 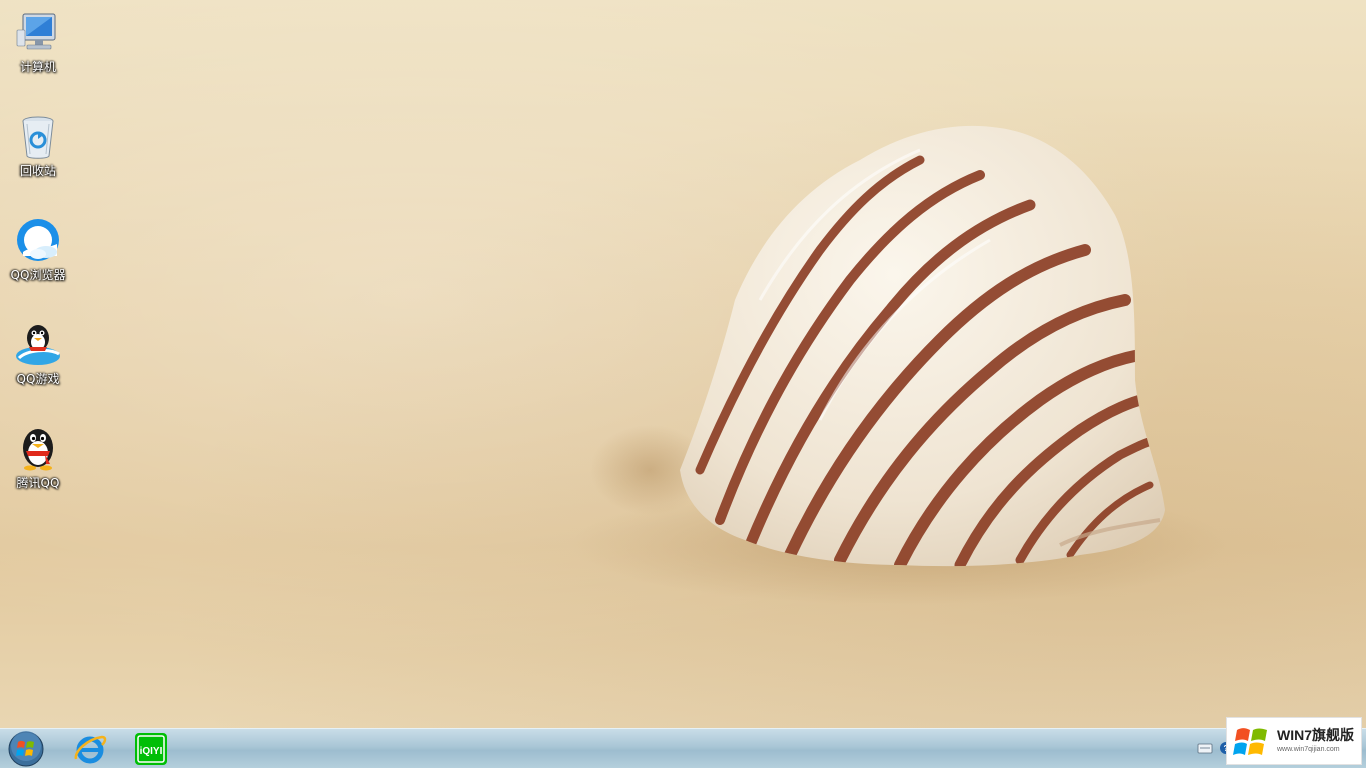 I want to click on taskbar-iqiyi: iQIYI, so click(x=151, y=749).